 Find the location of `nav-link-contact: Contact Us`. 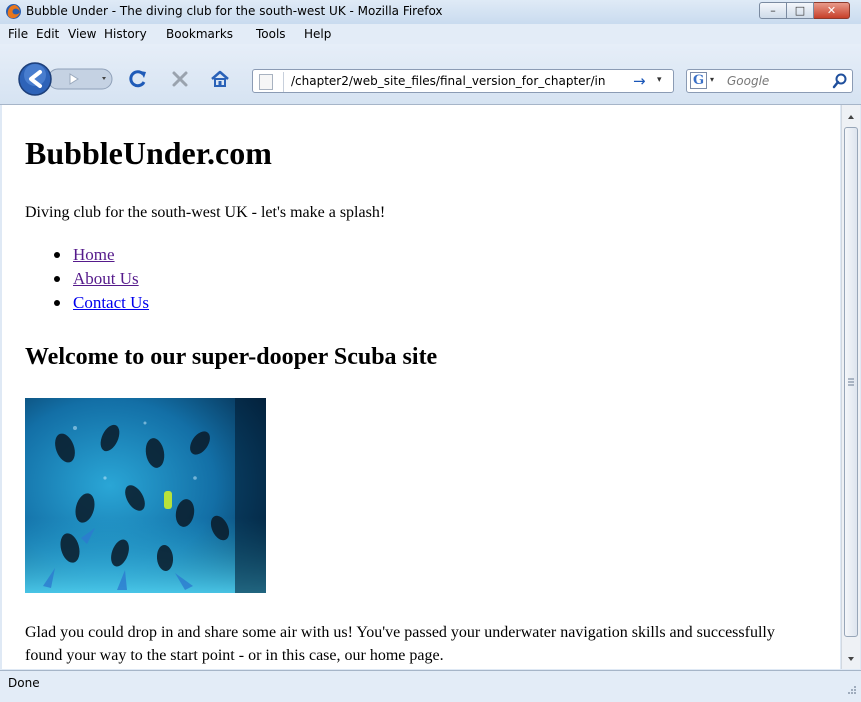

nav-link-contact: Contact Us is located at coordinates (111, 303).